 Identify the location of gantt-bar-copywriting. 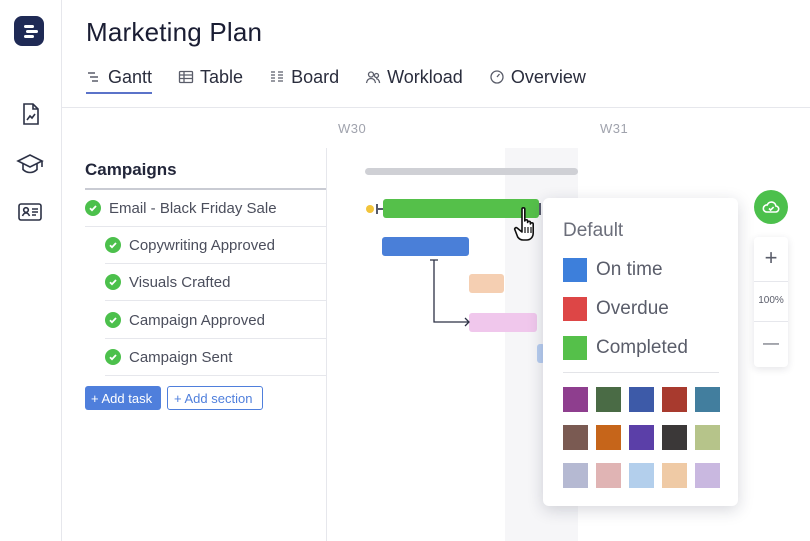
(425, 246).